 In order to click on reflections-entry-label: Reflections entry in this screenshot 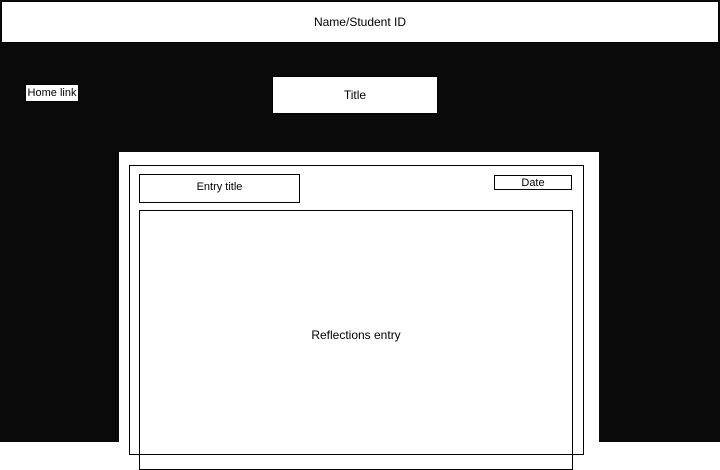, I will do `click(356, 335)`.